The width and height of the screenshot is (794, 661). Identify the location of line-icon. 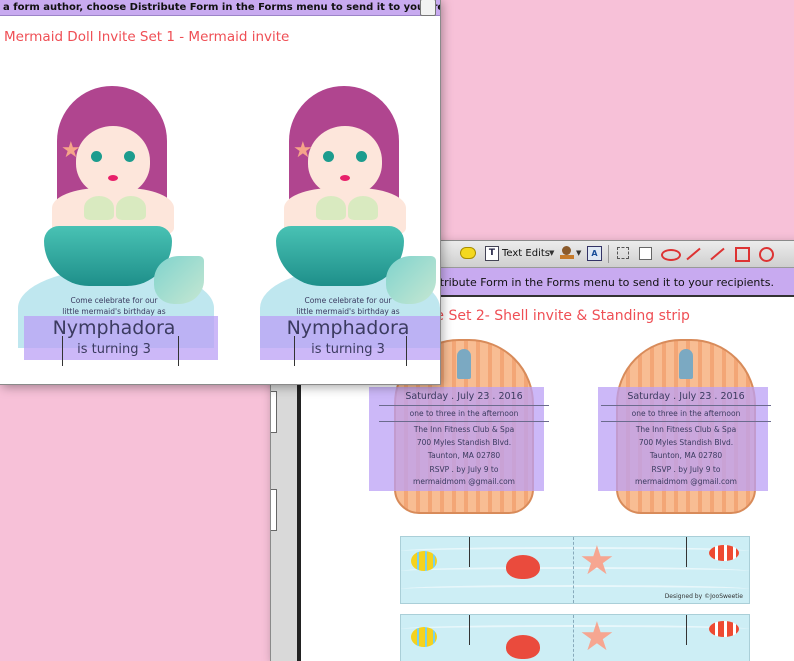
(717, 253).